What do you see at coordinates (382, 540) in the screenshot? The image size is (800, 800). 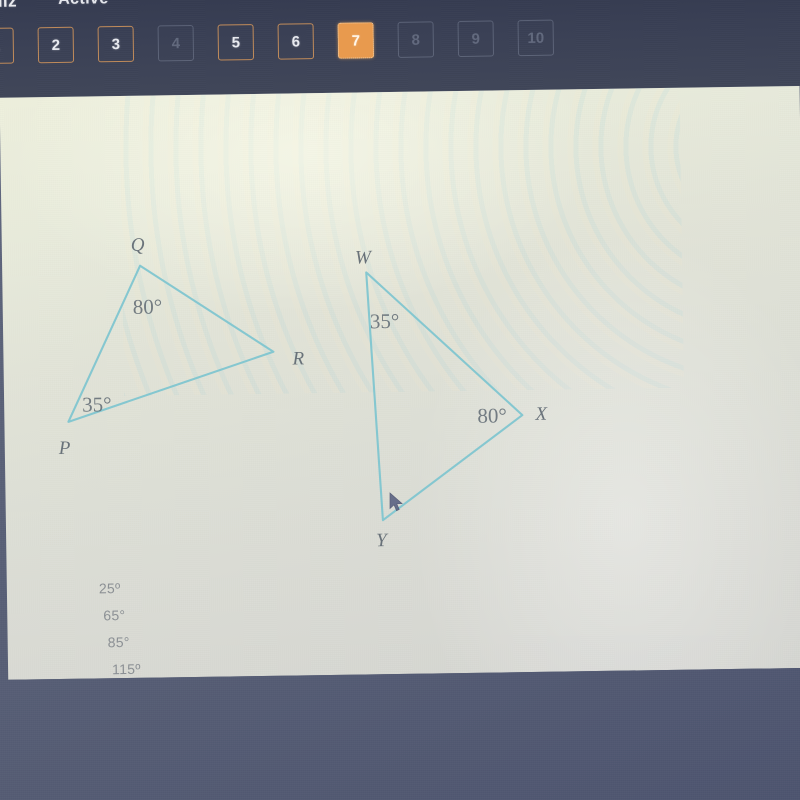 I see `triangle-wxy-vertex-label-Y: Y` at bounding box center [382, 540].